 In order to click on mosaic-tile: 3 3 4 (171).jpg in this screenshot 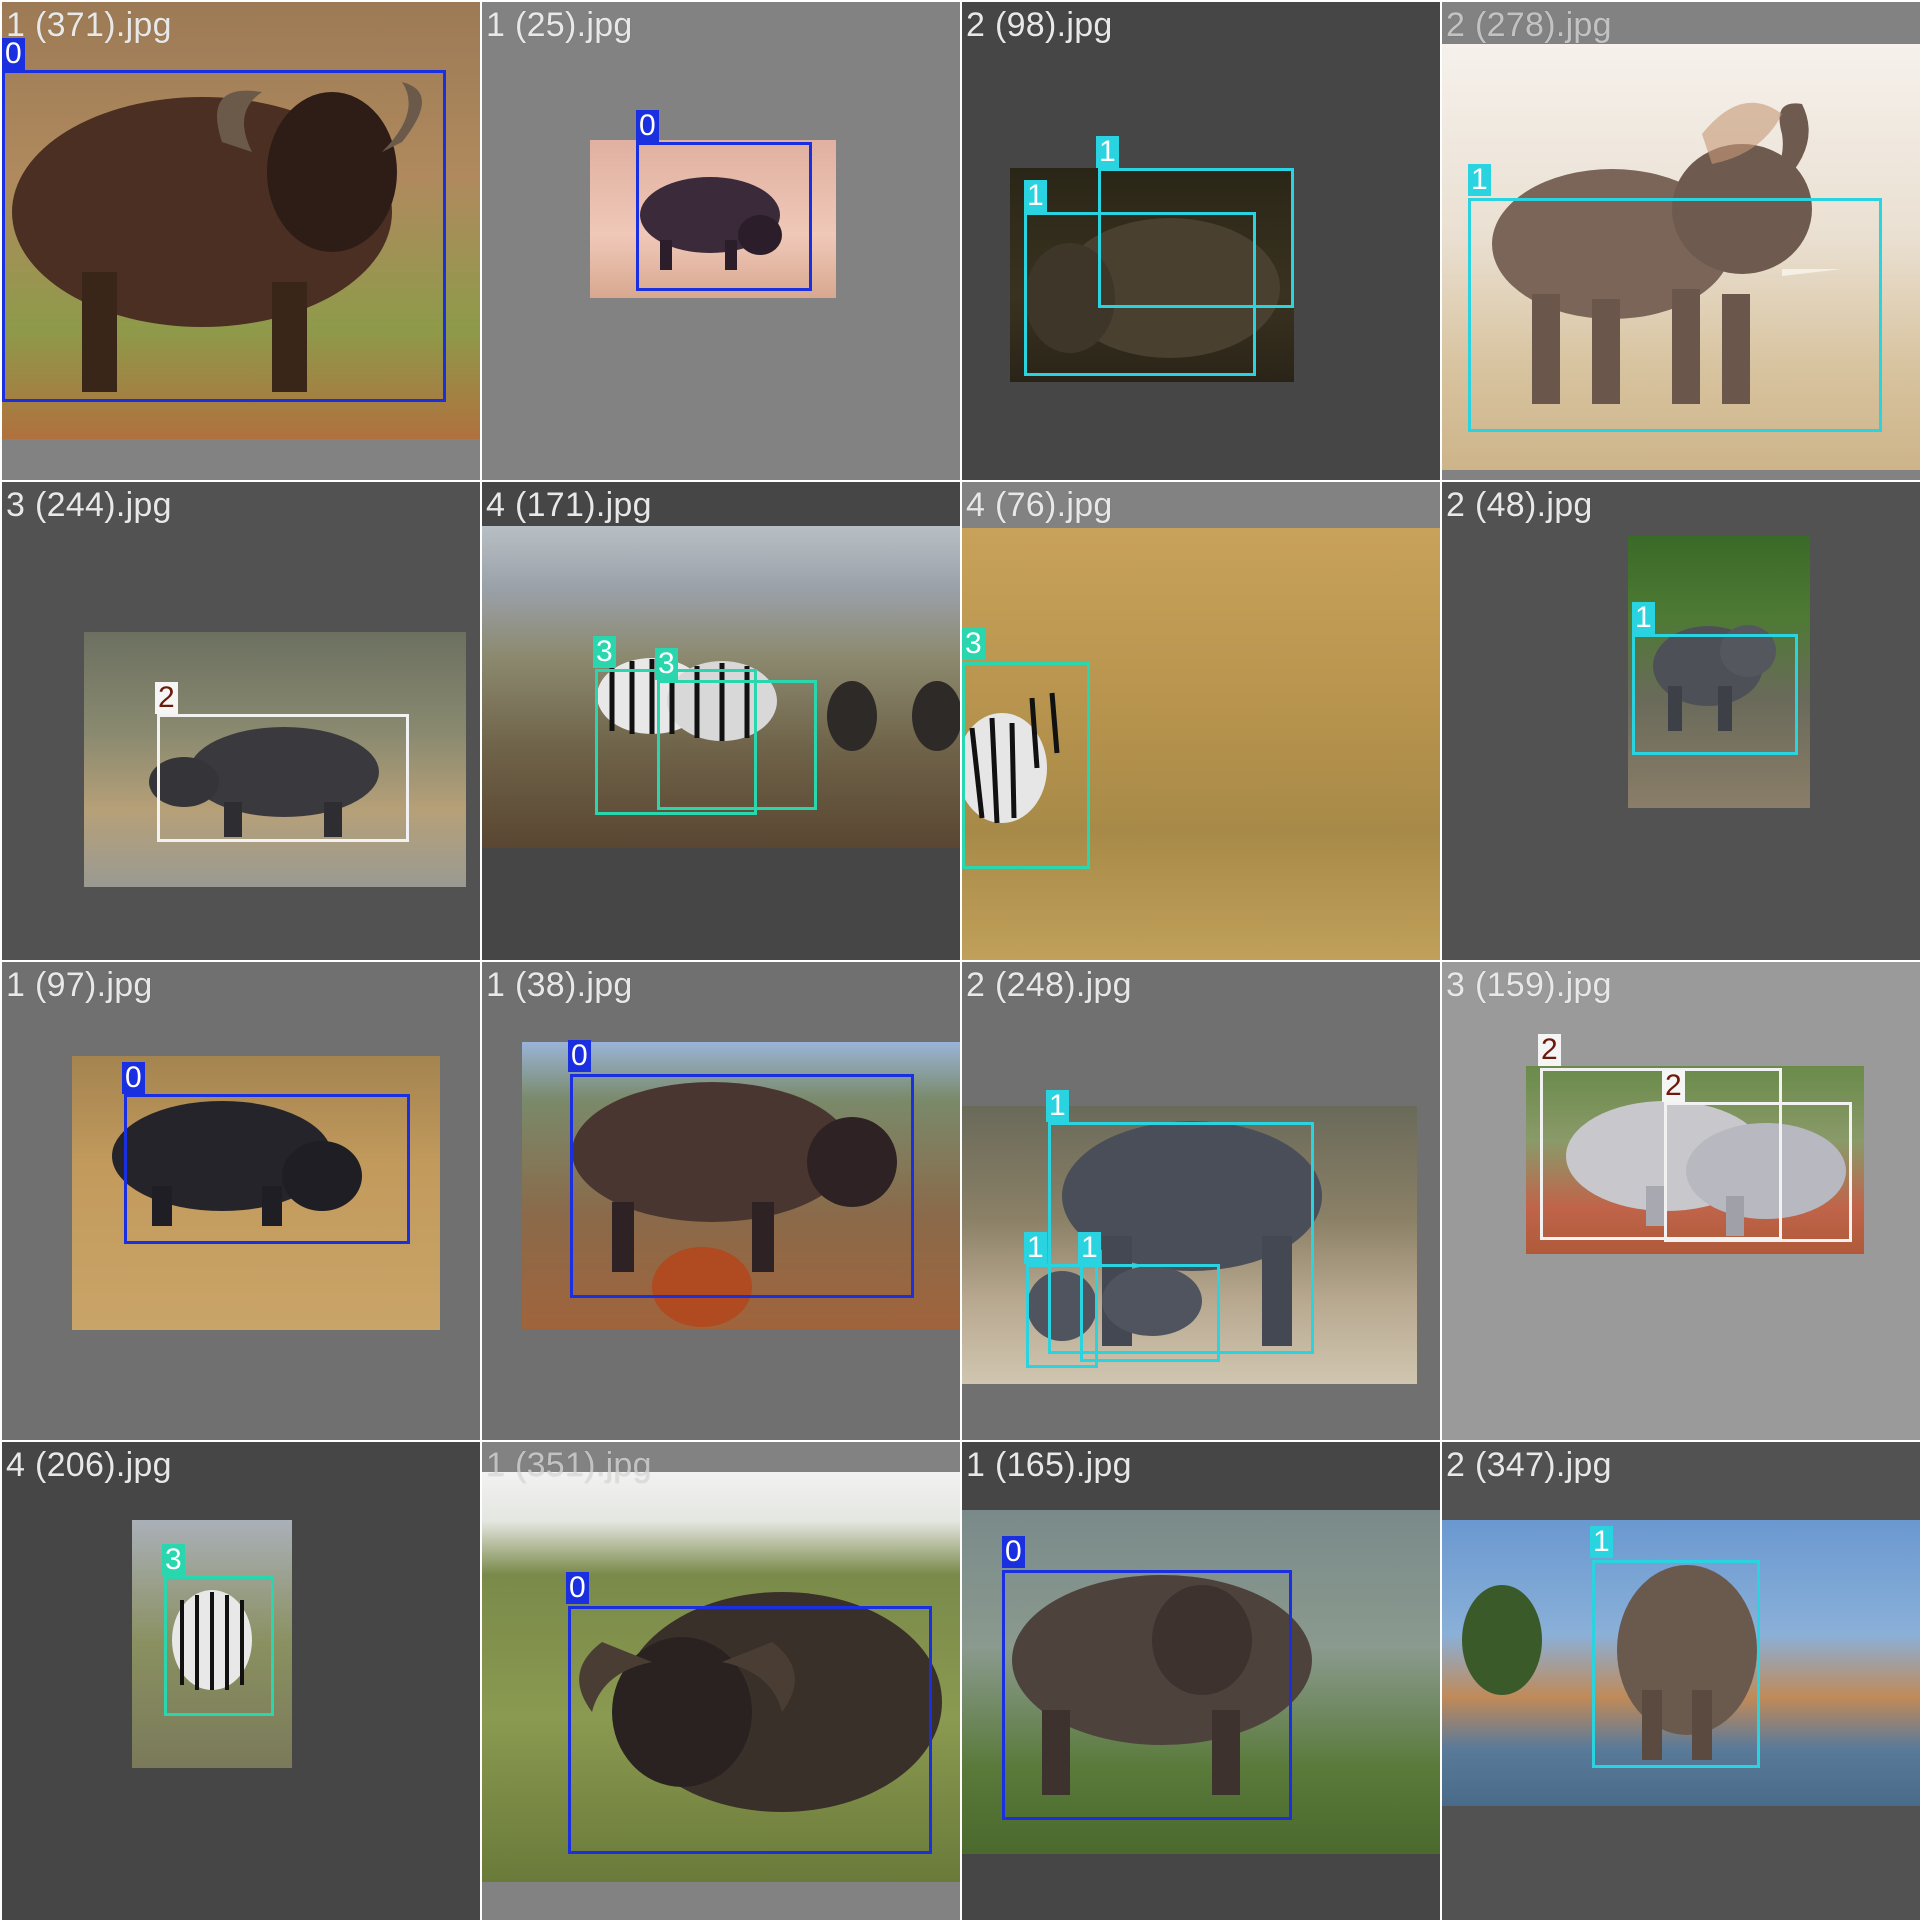, I will do `click(721, 721)`.